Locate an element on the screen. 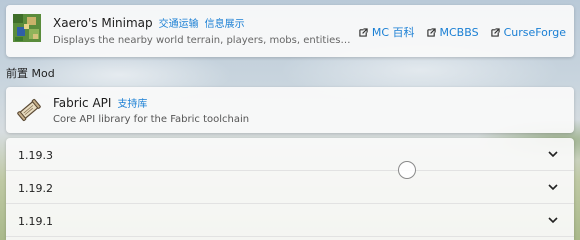 The image size is (580, 240). link-curseforge: CurseForge is located at coordinates (528, 32).